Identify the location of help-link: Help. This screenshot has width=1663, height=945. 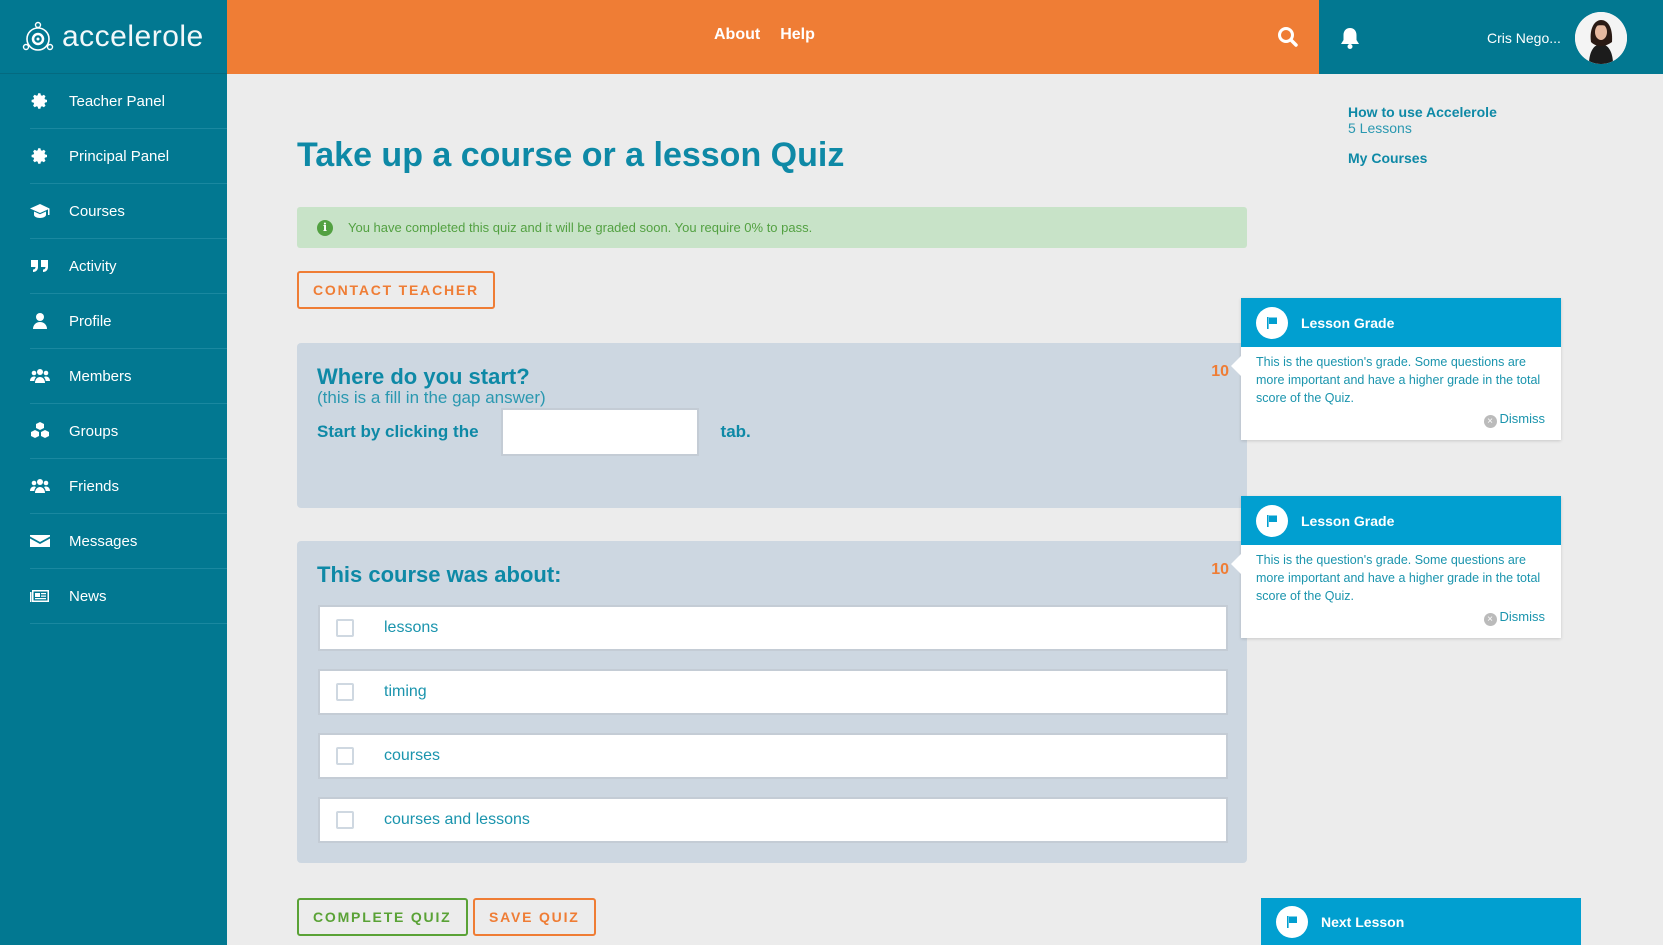
(797, 35).